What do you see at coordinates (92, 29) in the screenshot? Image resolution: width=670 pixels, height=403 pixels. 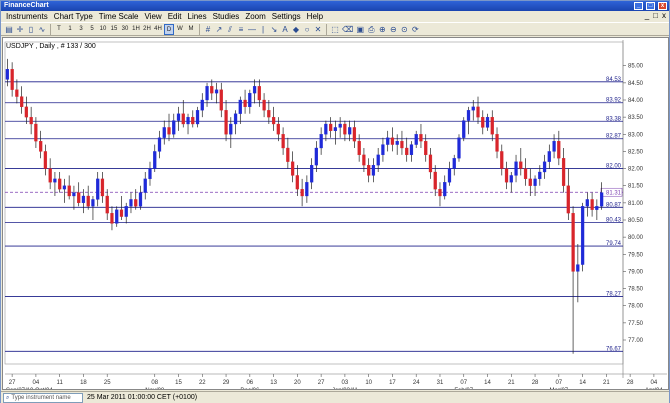 I see `timeframe-5m: 5` at bounding box center [92, 29].